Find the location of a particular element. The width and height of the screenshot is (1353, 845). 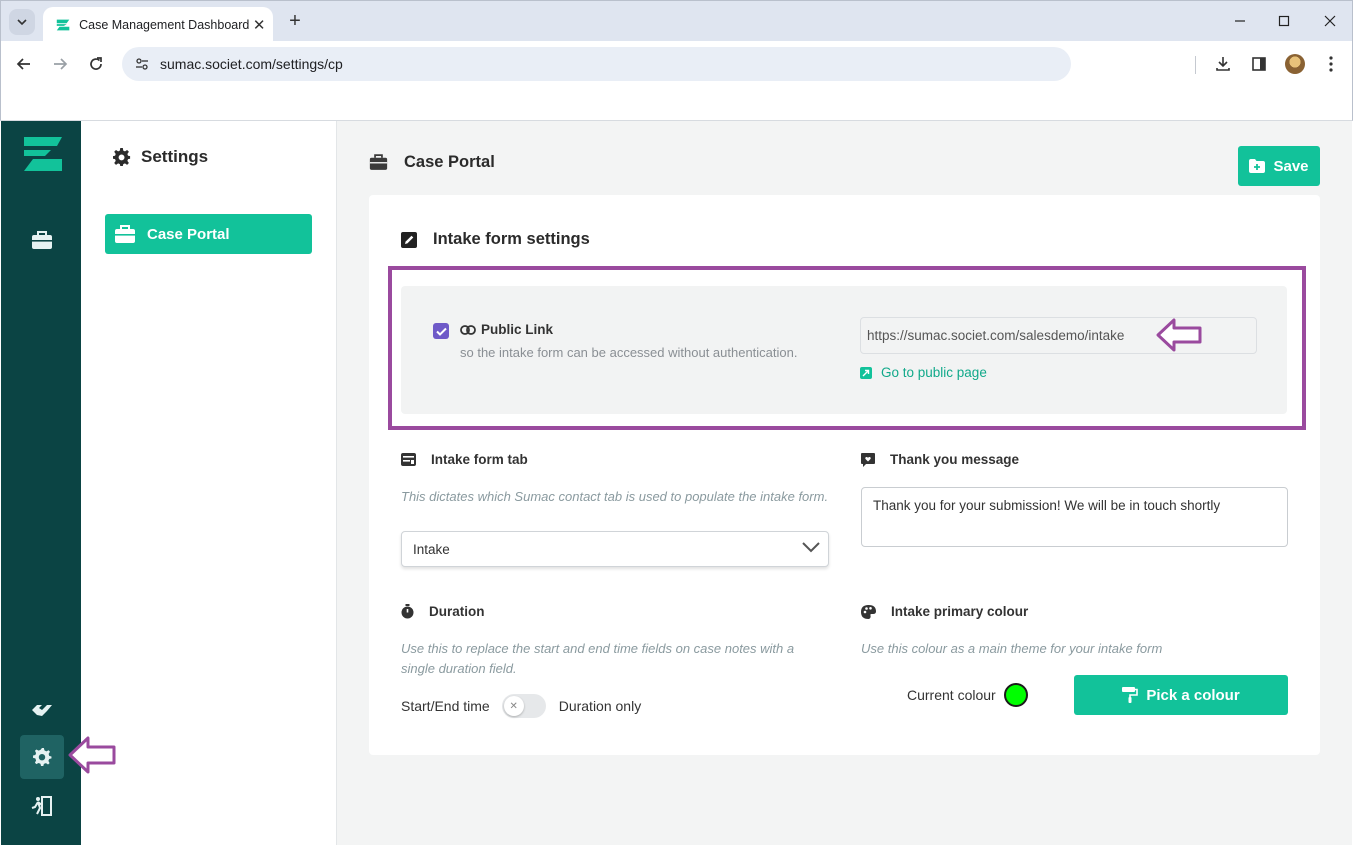

card-header: Intake form settings is located at coordinates (495, 239).